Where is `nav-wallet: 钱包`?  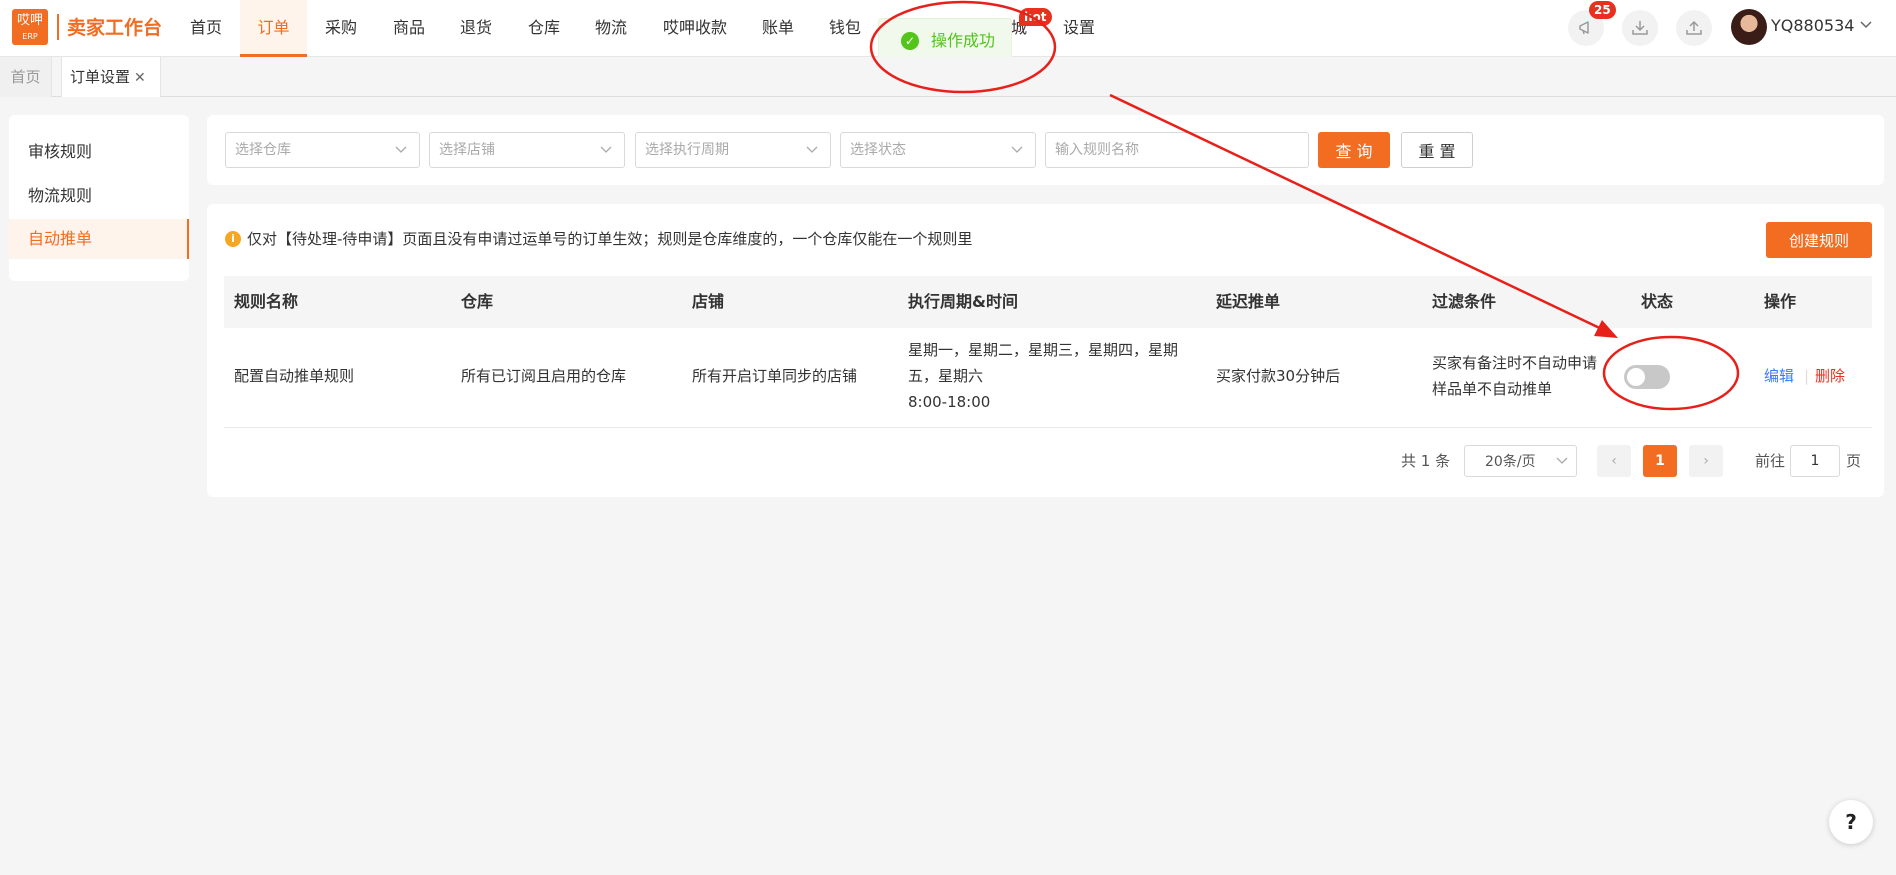
nav-wallet: 钱包 is located at coordinates (845, 28).